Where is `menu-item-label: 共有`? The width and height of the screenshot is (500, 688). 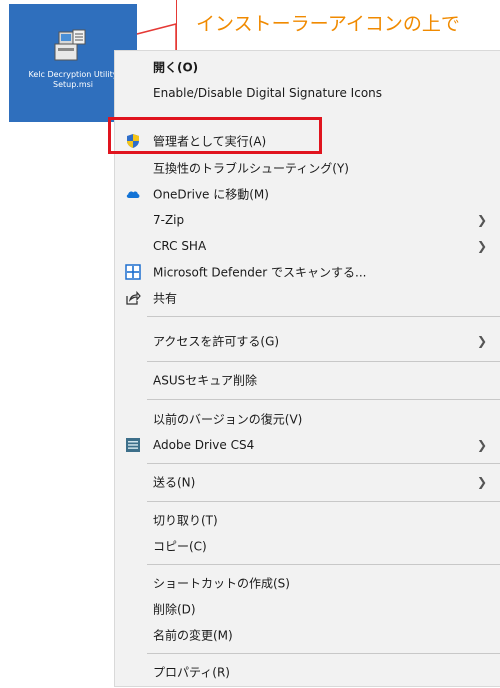
menu-item-label: 共有 is located at coordinates (165, 298).